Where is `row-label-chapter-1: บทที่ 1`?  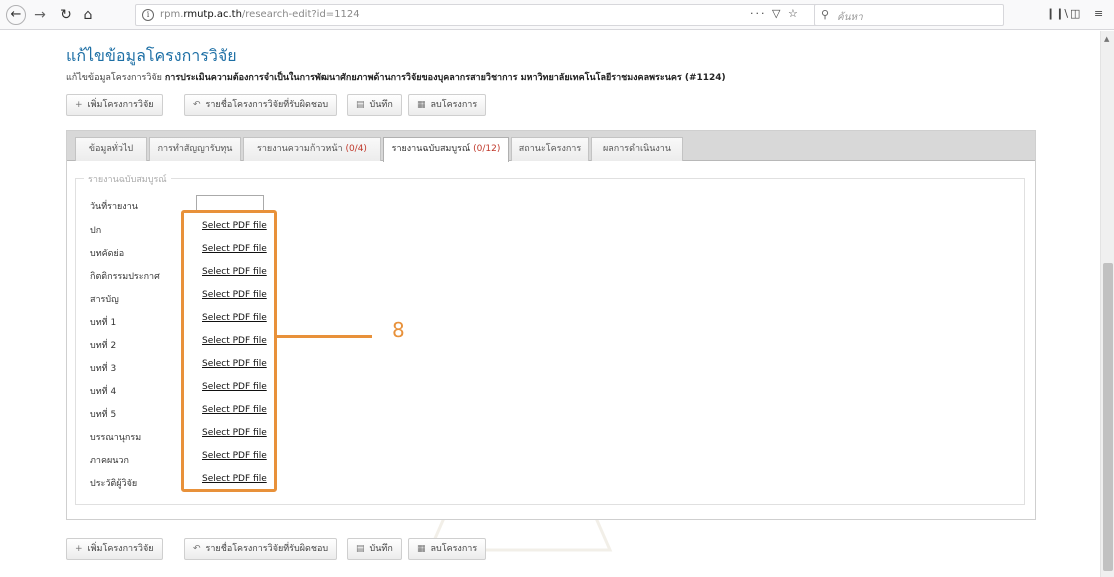
row-label-chapter-1: บทที่ 1 is located at coordinates (103, 323).